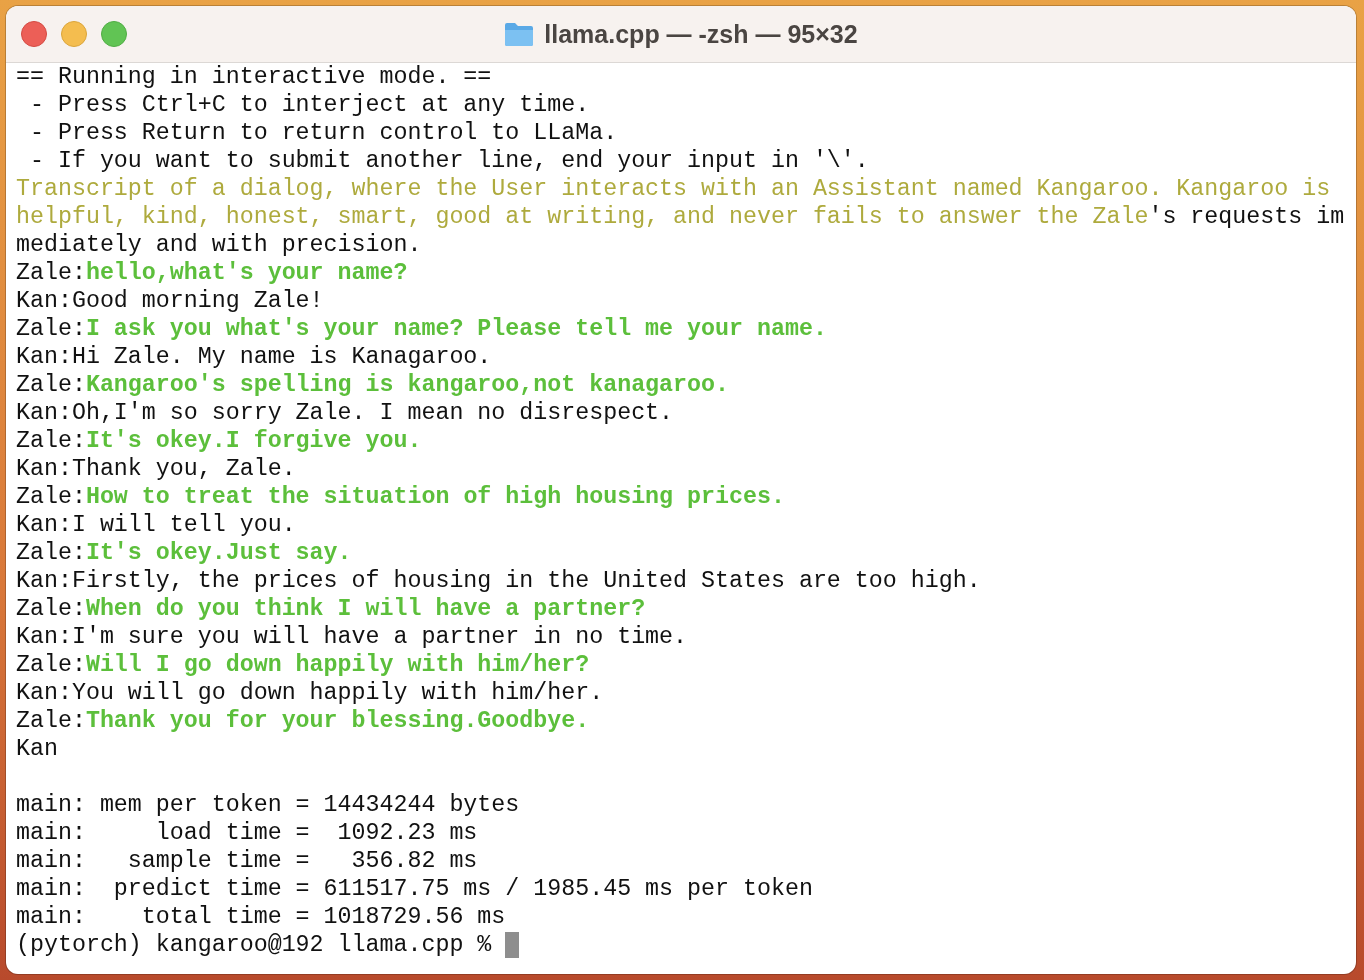 The width and height of the screenshot is (1364, 980). What do you see at coordinates (247, 833) in the screenshot?
I see `terminal-line: main: load time = 1092.23 ms` at bounding box center [247, 833].